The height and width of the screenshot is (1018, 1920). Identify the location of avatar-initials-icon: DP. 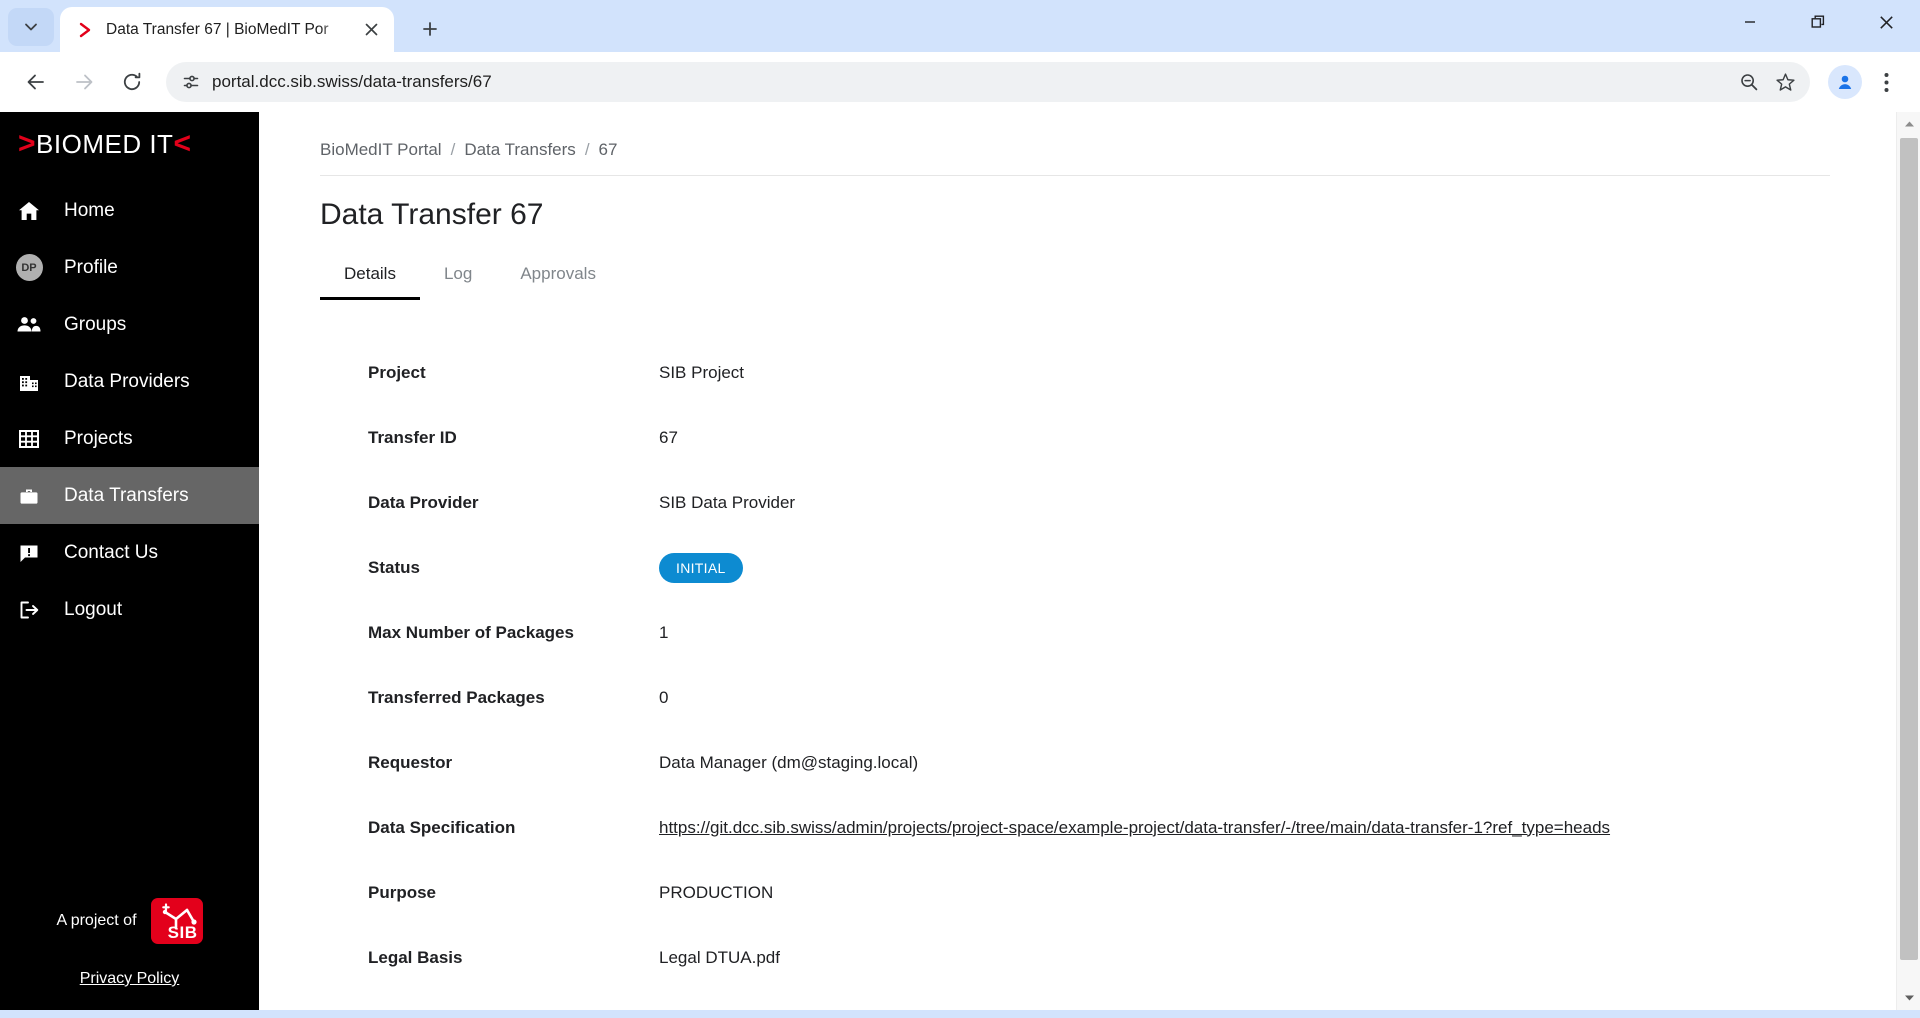
(29, 267).